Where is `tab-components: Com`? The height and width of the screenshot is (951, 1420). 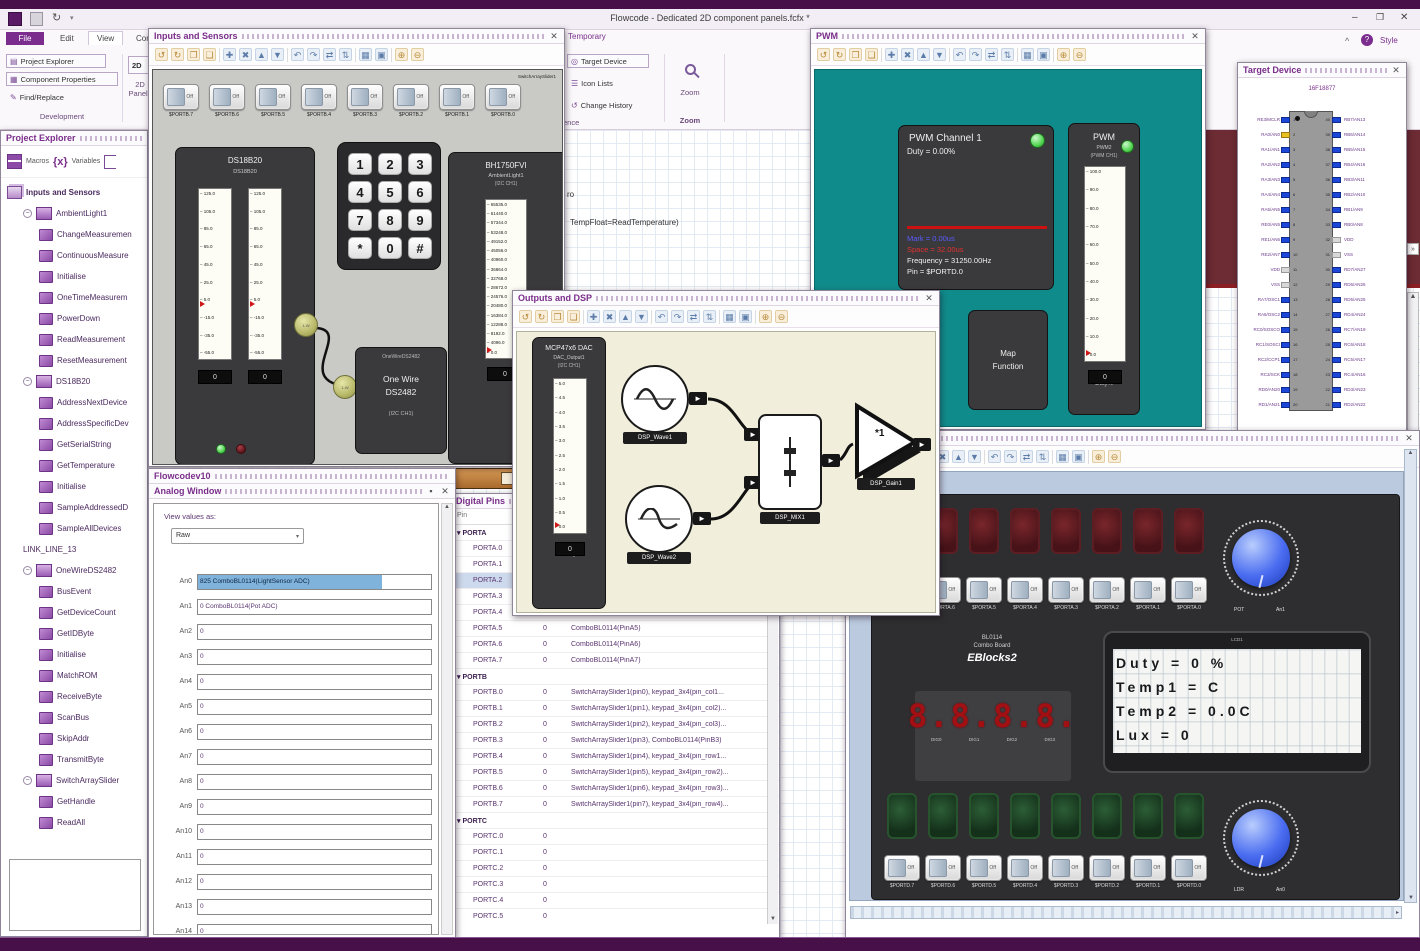 tab-components: Com is located at coordinates (139, 38).